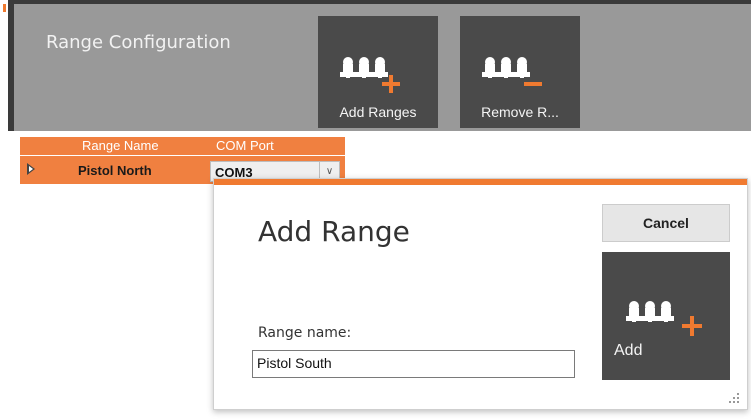  Describe the element at coordinates (120, 145) in the screenshot. I see `column-header-range-name: Range Name` at that location.